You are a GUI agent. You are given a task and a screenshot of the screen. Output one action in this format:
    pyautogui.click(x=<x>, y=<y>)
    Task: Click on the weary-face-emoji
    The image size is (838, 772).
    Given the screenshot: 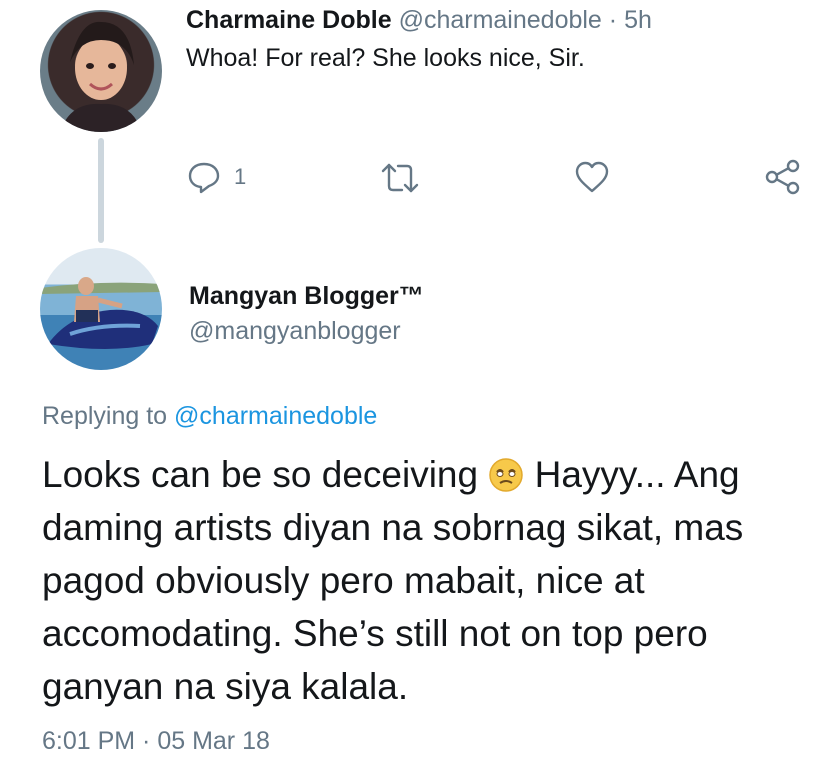 What is the action you would take?
    pyautogui.click(x=506, y=473)
    